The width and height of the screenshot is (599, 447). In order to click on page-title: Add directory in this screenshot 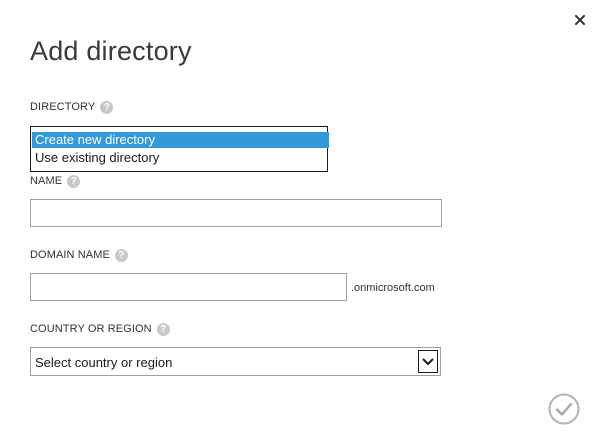, I will do `click(111, 51)`.